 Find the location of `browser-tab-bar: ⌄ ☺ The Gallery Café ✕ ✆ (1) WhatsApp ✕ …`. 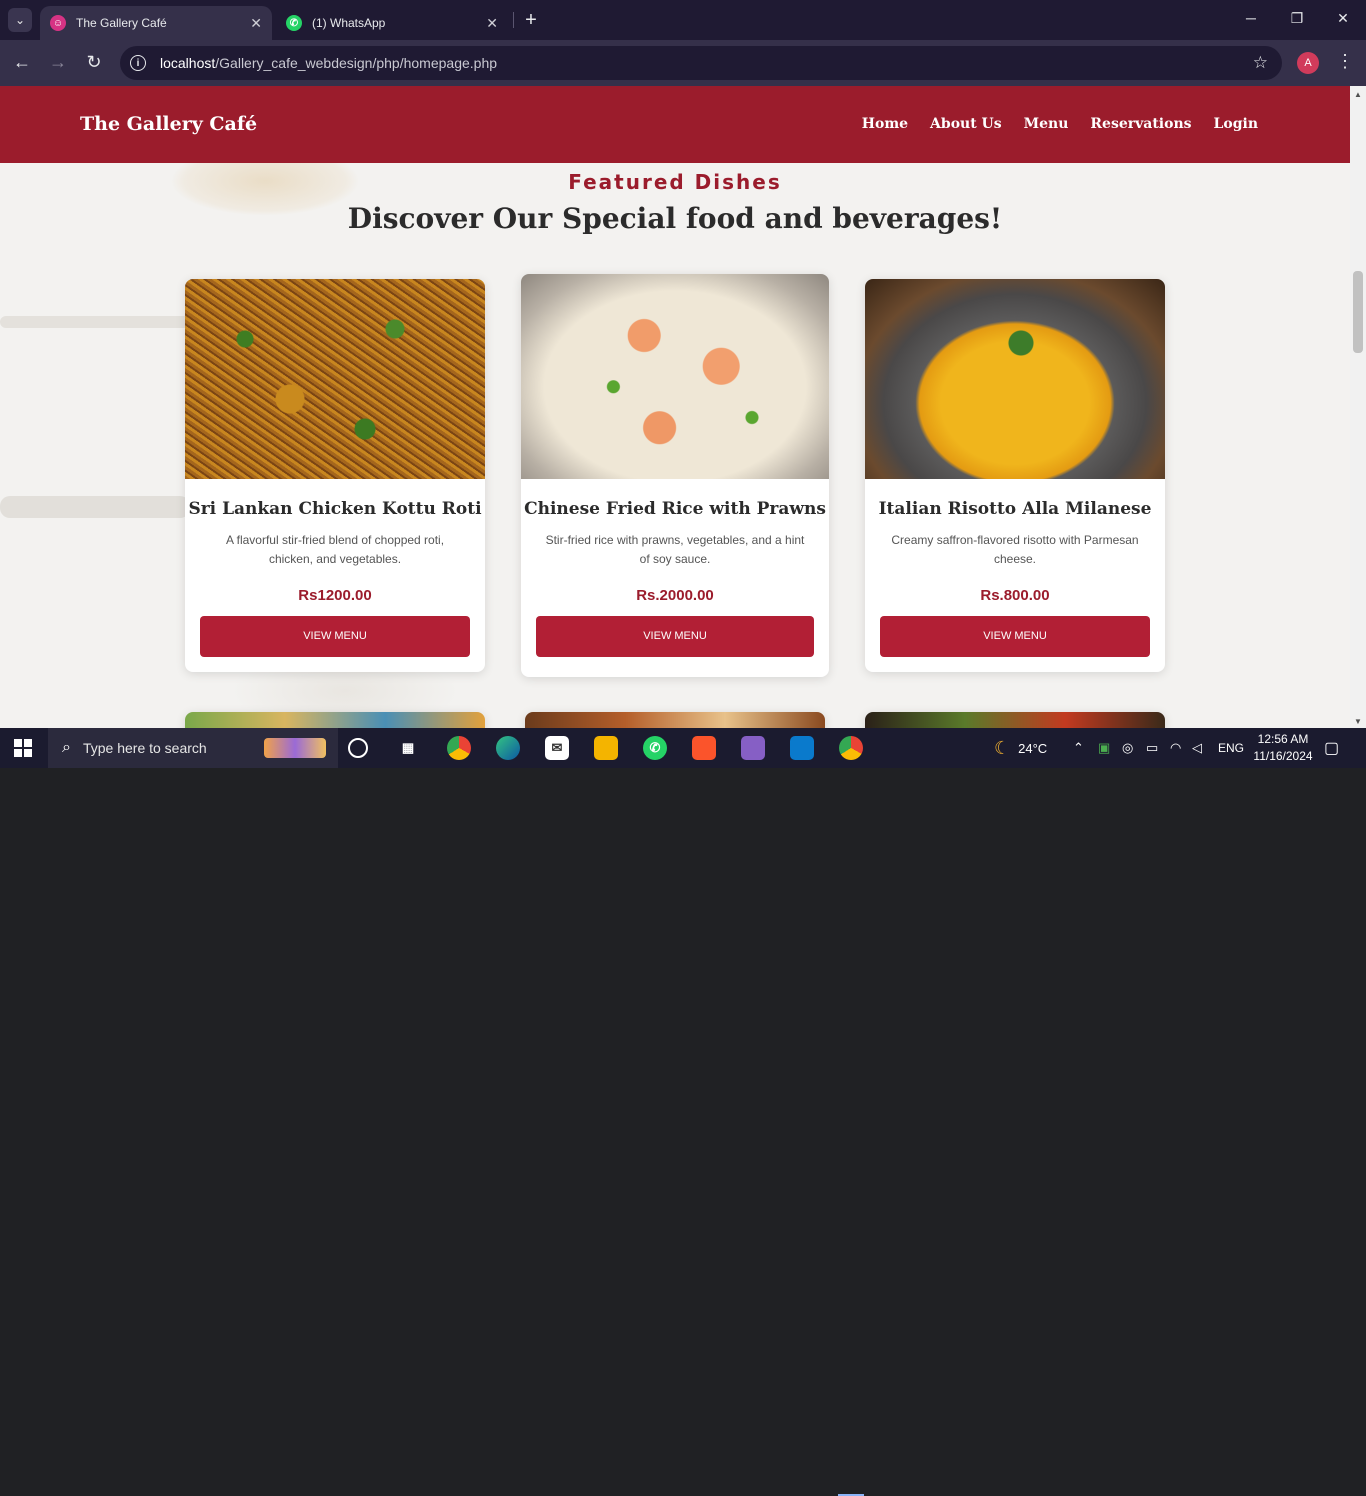

browser-tab-bar: ⌄ ☺ The Gallery Café ✕ ✆ (1) WhatsApp ✕ … is located at coordinates (683, 20).